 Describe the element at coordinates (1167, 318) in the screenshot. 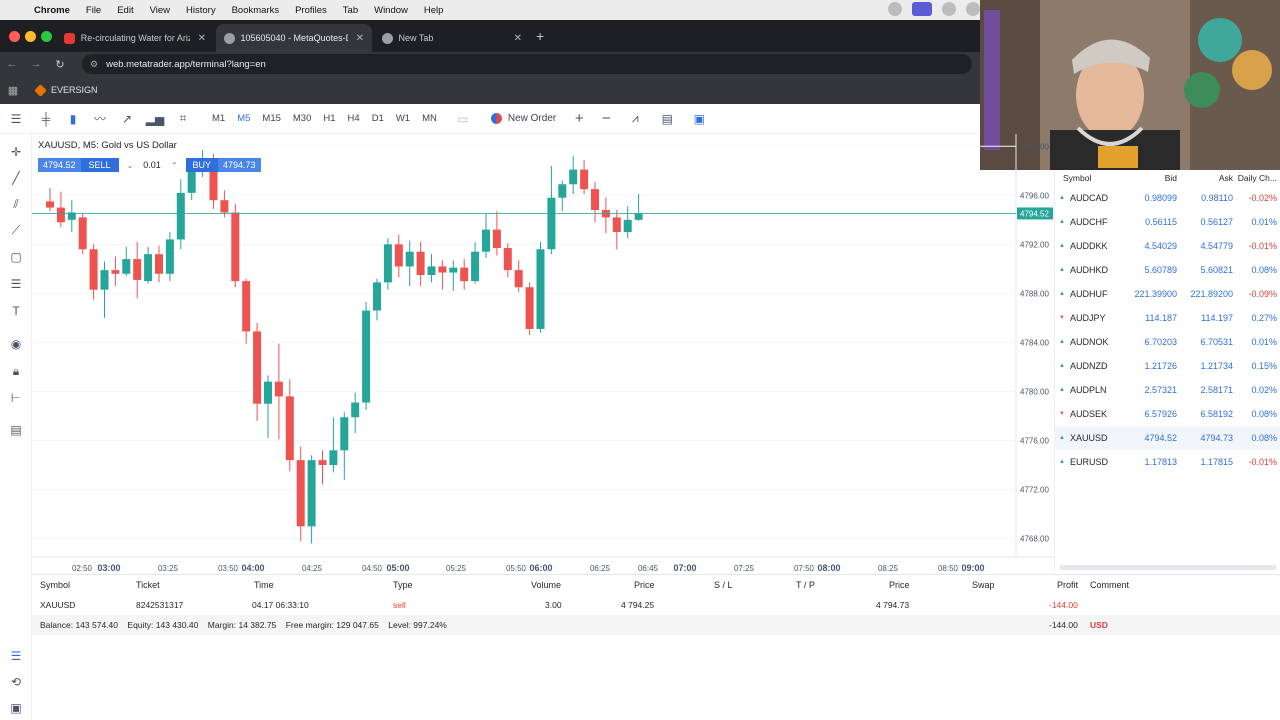

I see `market-watch-row-audjpy: ▼ AUDJPY 114.187 114.197 0.27%` at that location.